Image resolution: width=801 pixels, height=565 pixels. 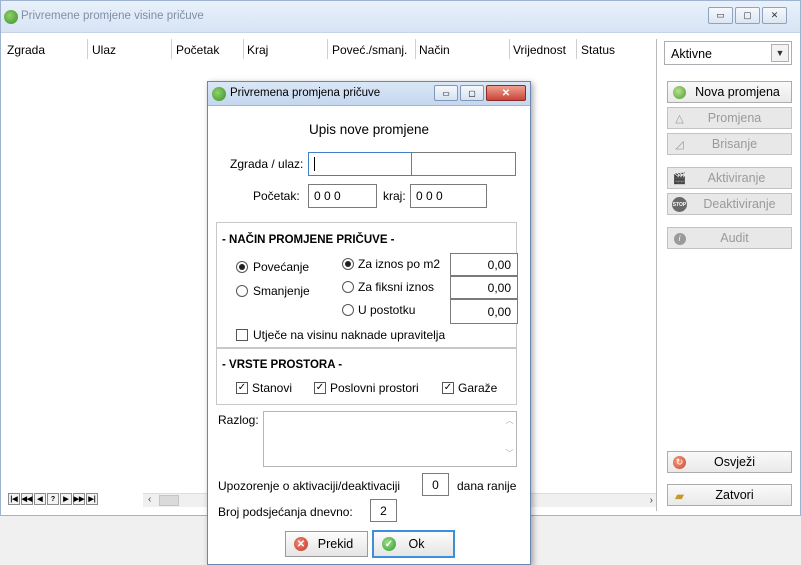 I want to click on nav-search-button: ?, so click(x=53, y=499).